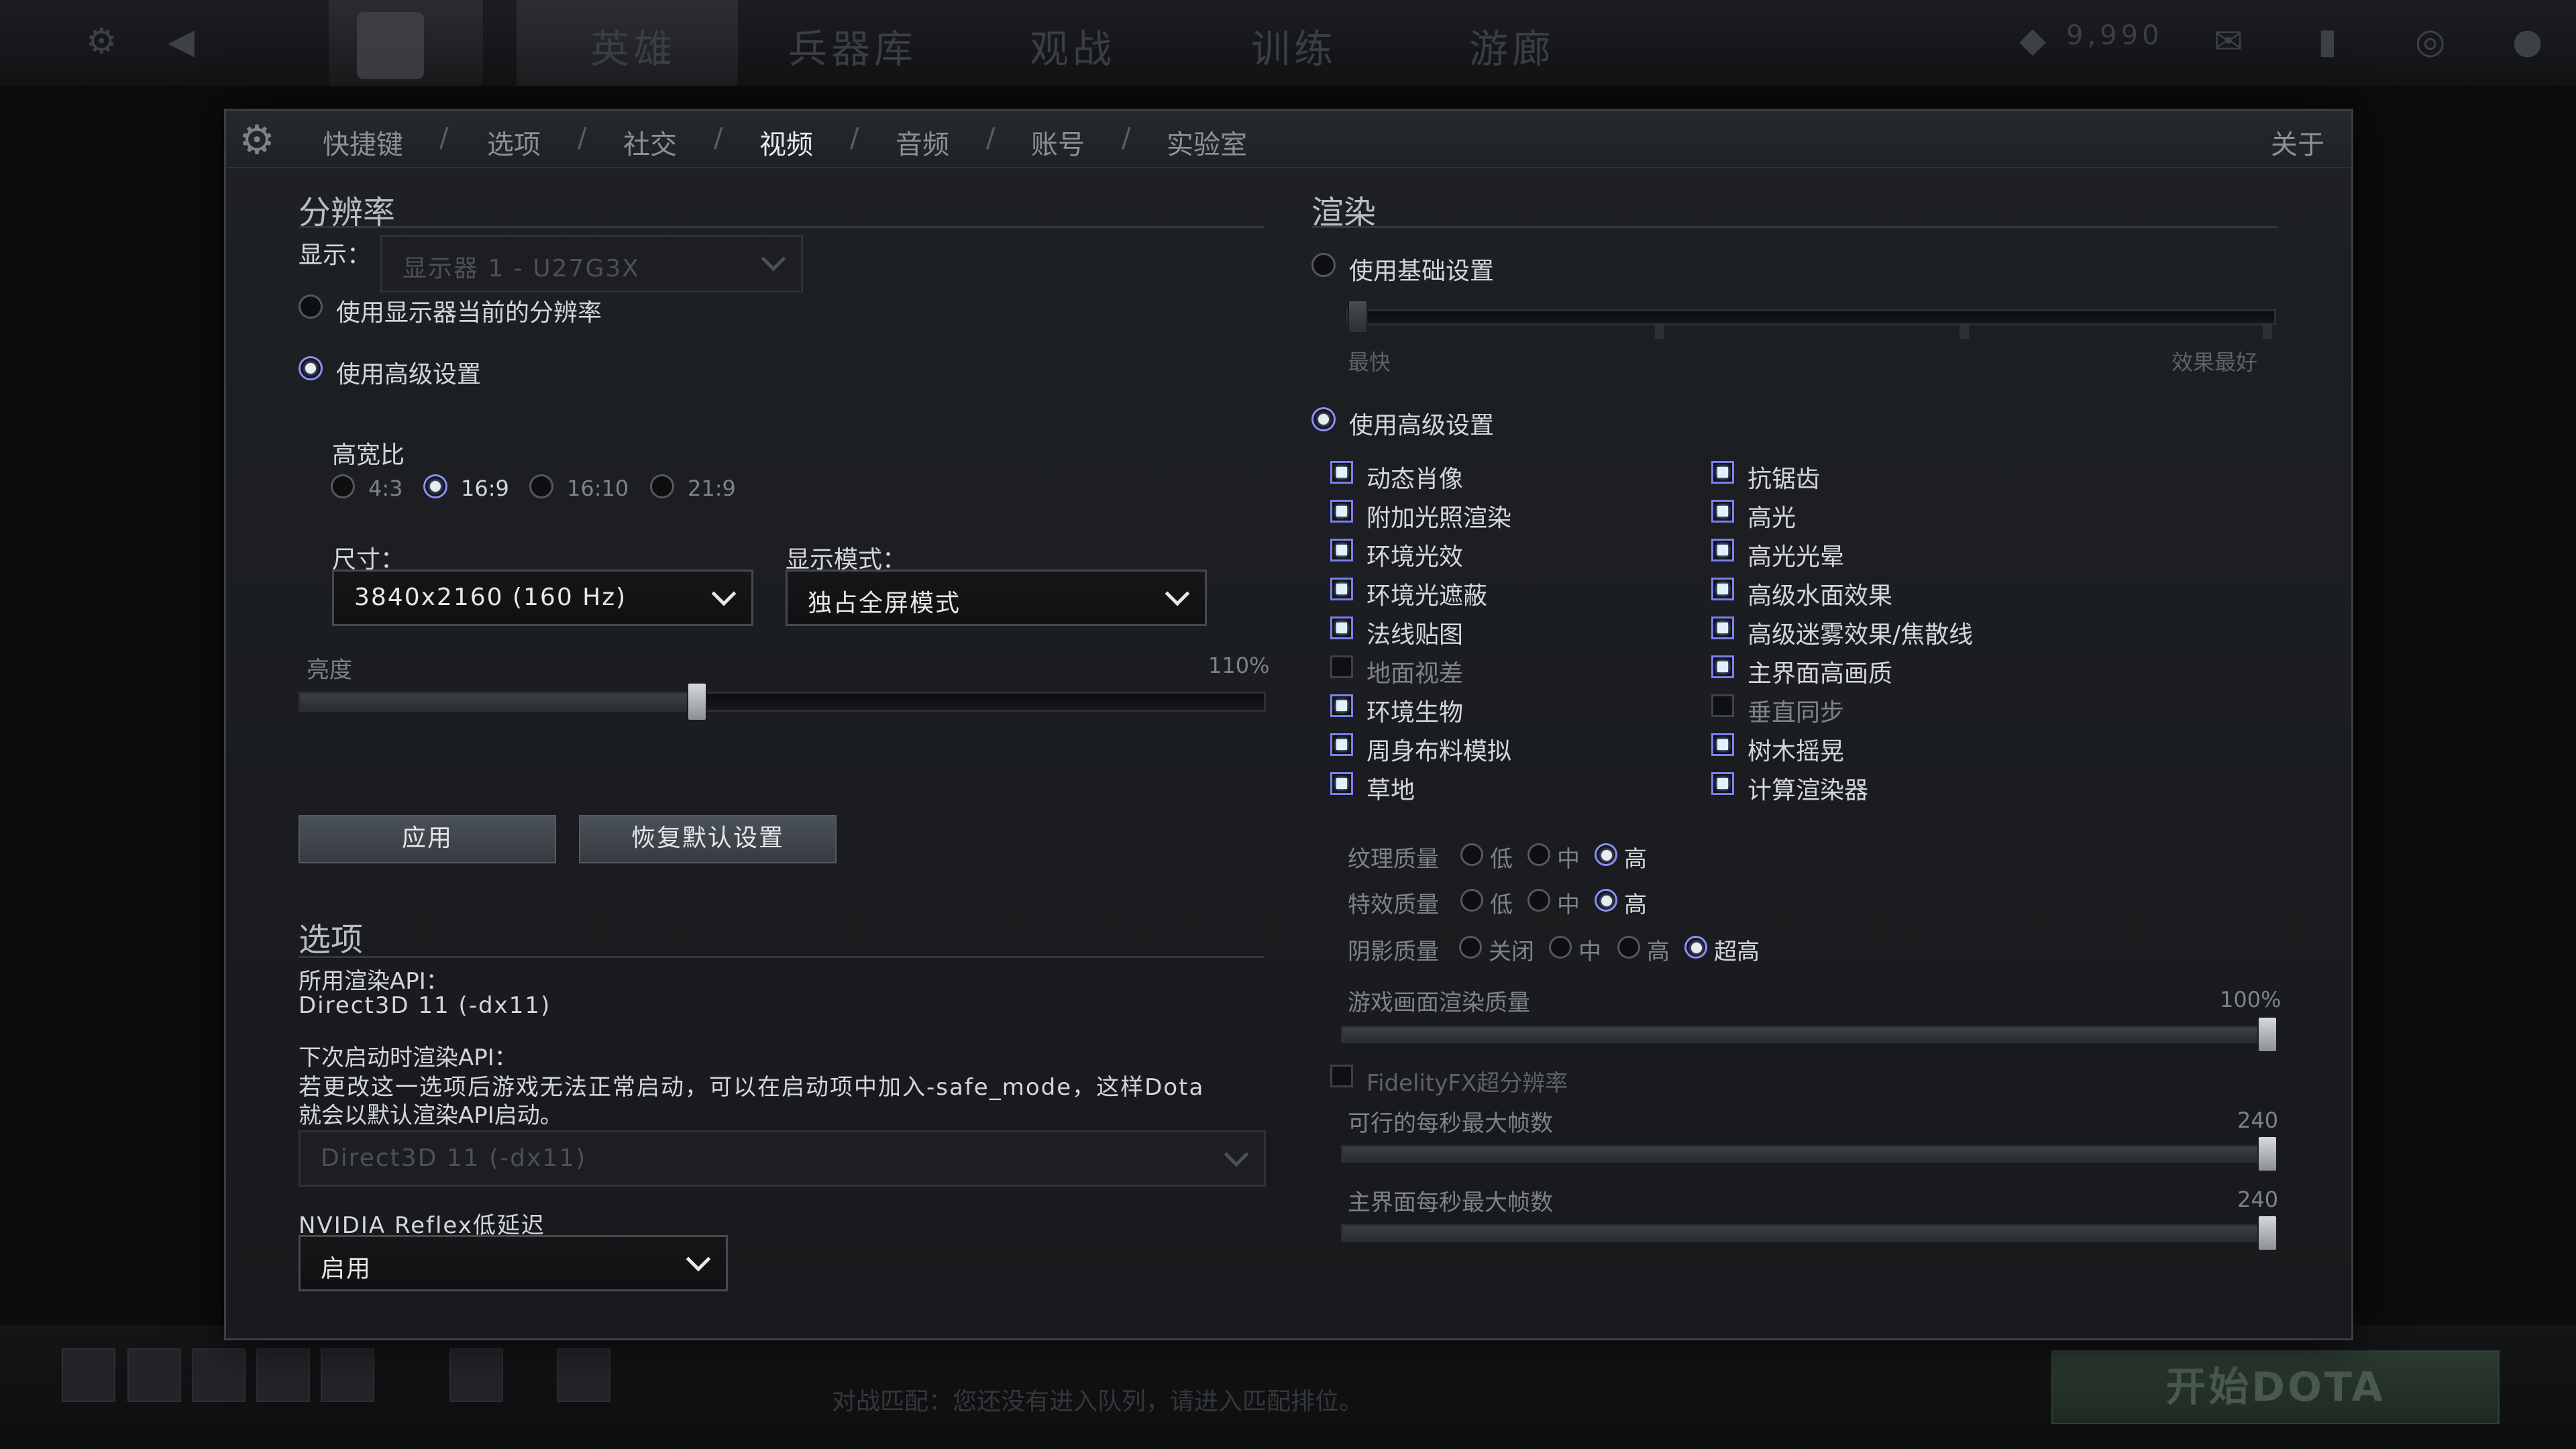 This screenshot has height=1449, width=2576. I want to click on shadow-high-radio, so click(1628, 947).